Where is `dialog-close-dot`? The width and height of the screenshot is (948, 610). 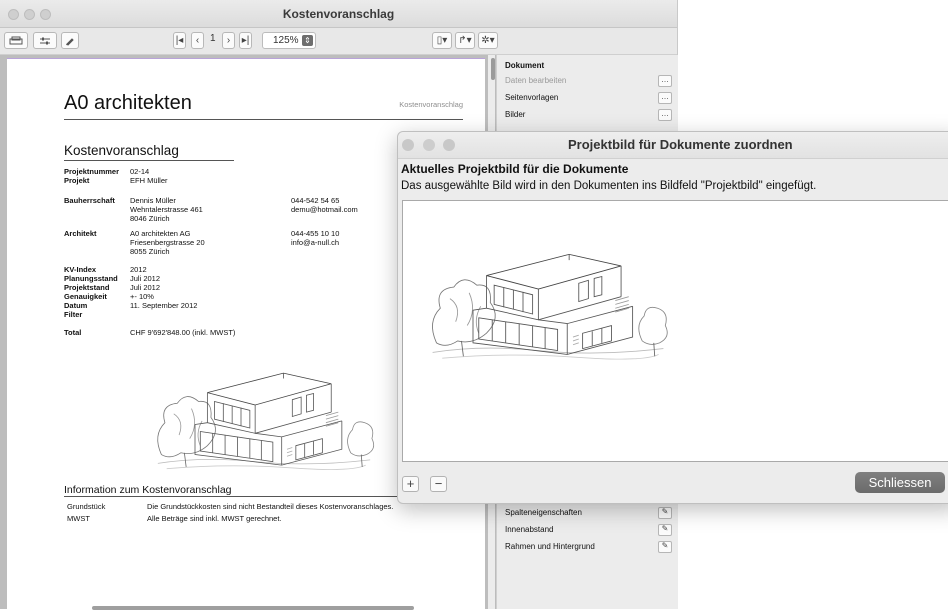 dialog-close-dot is located at coordinates (408, 145).